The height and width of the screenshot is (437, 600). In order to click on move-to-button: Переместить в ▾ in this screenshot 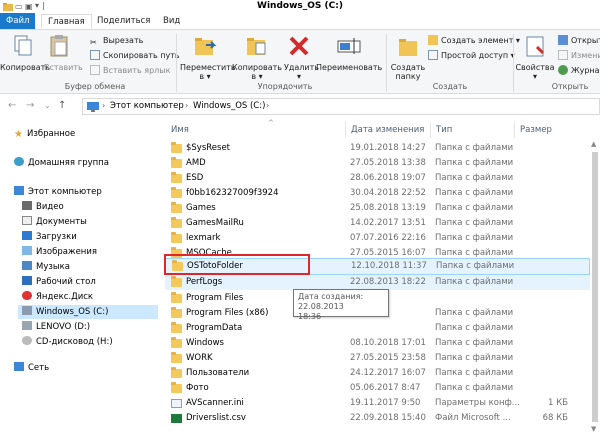, I will do `click(208, 57)`.